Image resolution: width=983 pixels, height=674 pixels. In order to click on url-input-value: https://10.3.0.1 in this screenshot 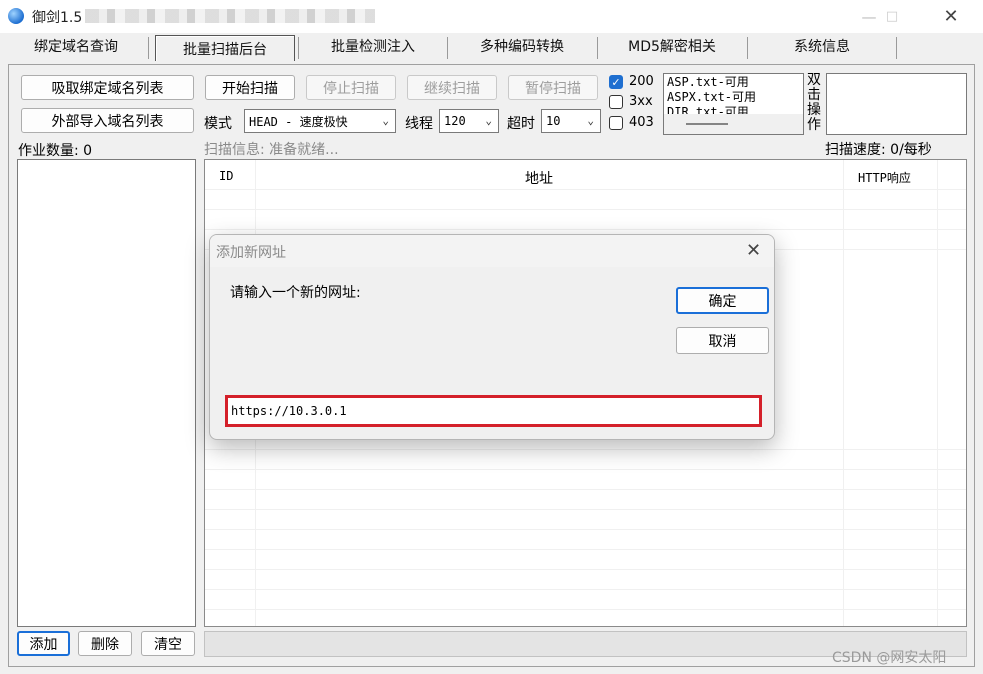, I will do `click(289, 411)`.